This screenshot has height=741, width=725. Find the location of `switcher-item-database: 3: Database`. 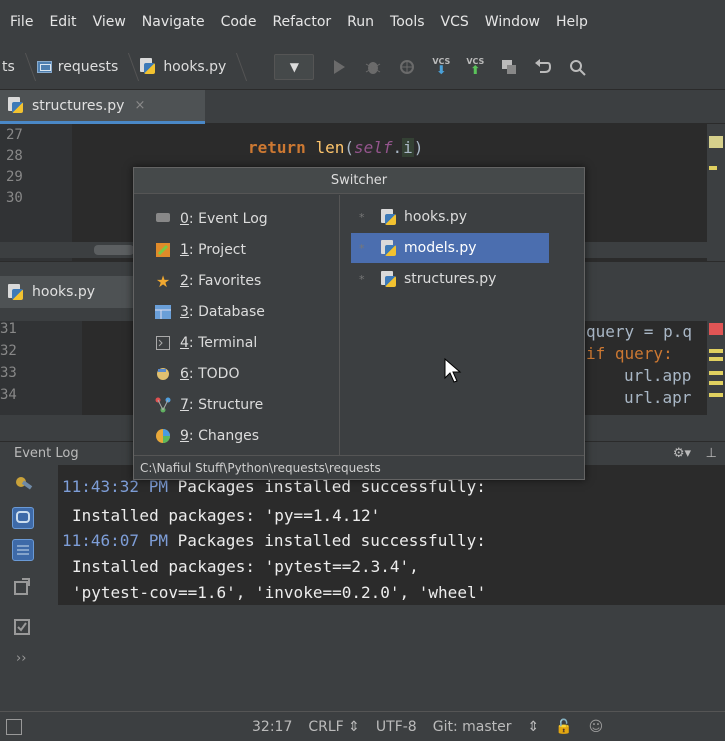

switcher-item-database: 3: Database is located at coordinates (209, 312).